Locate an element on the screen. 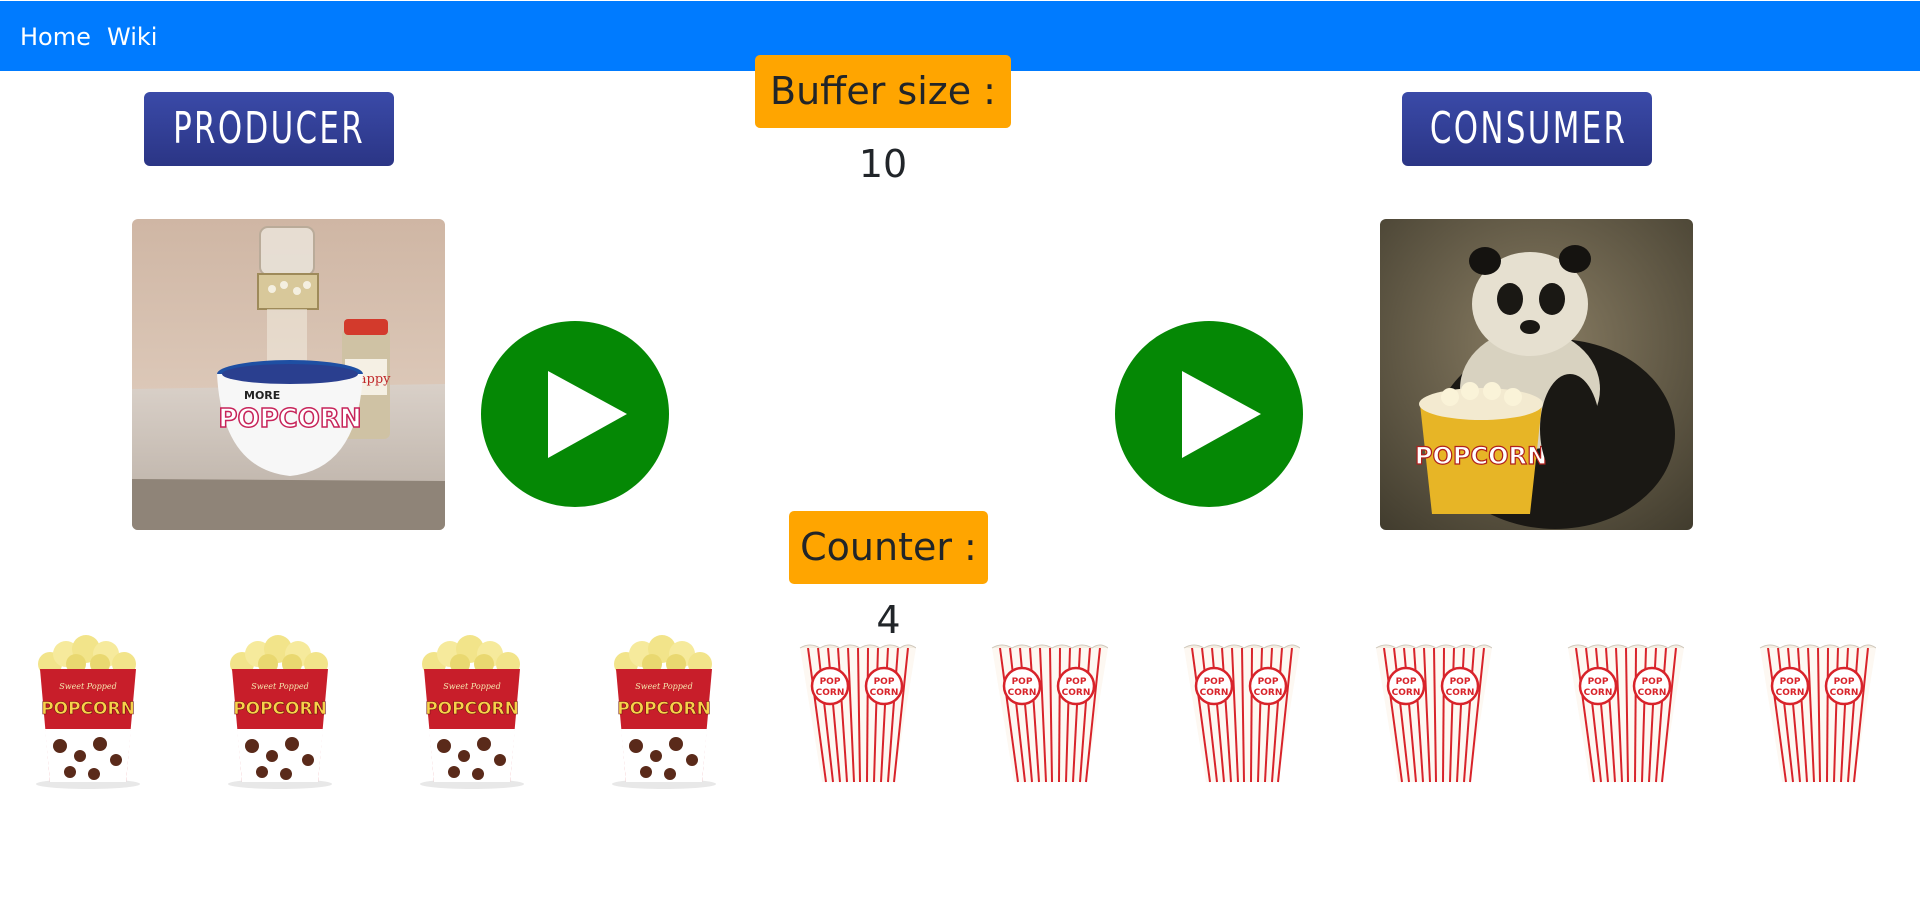 The image size is (1920, 912). consumer-label: CONSUMER is located at coordinates (1528, 128).